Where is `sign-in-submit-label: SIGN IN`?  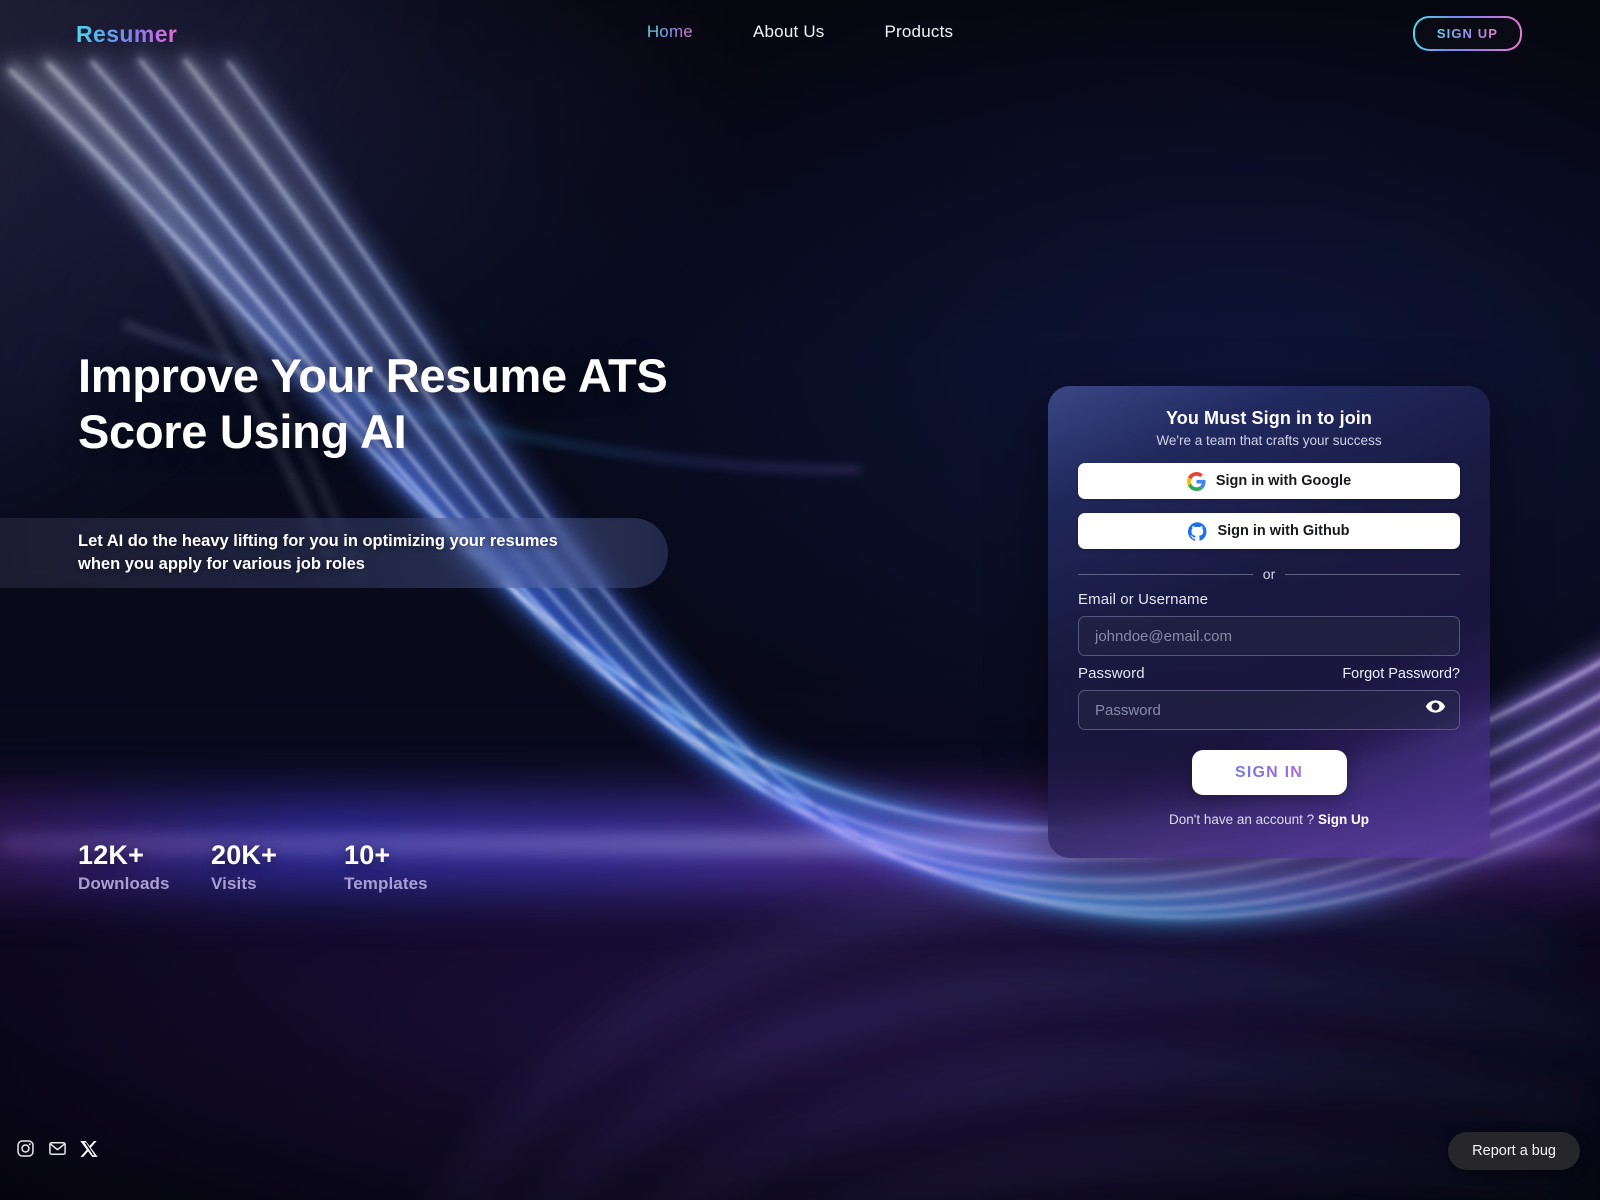 sign-in-submit-label: SIGN IN is located at coordinates (1269, 772).